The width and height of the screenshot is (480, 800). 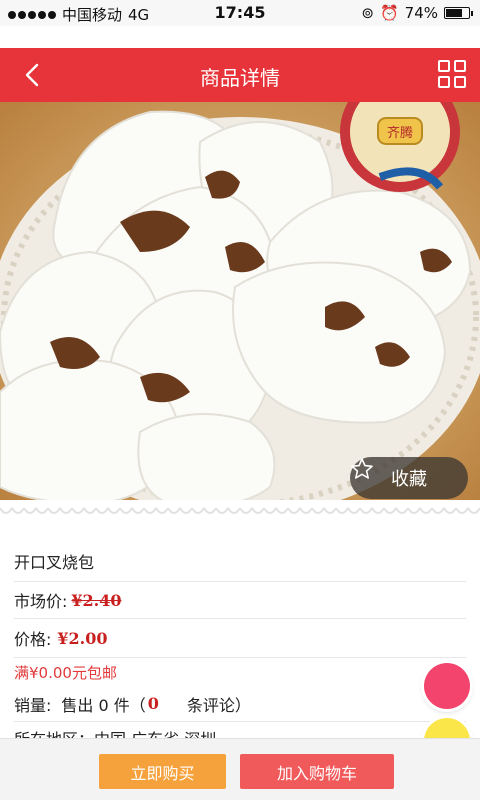 I want to click on grid-icon, so click(x=444, y=66).